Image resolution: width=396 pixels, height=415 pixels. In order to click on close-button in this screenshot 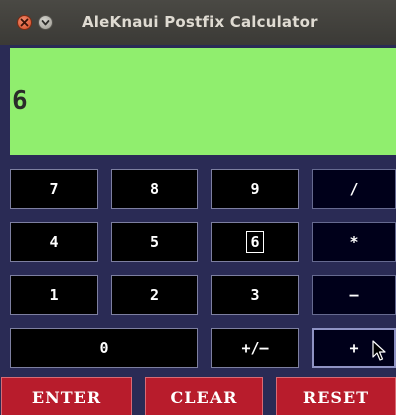, I will do `click(24, 22)`.